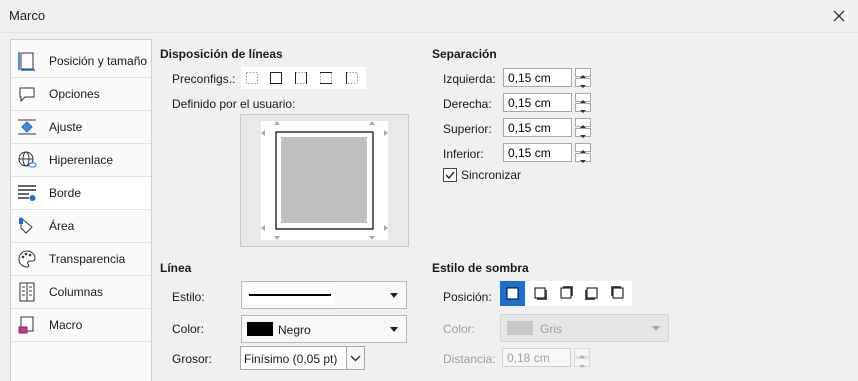 The image size is (858, 381). Describe the element at coordinates (459, 329) in the screenshot. I see `shadow-color-label: Color:` at that location.